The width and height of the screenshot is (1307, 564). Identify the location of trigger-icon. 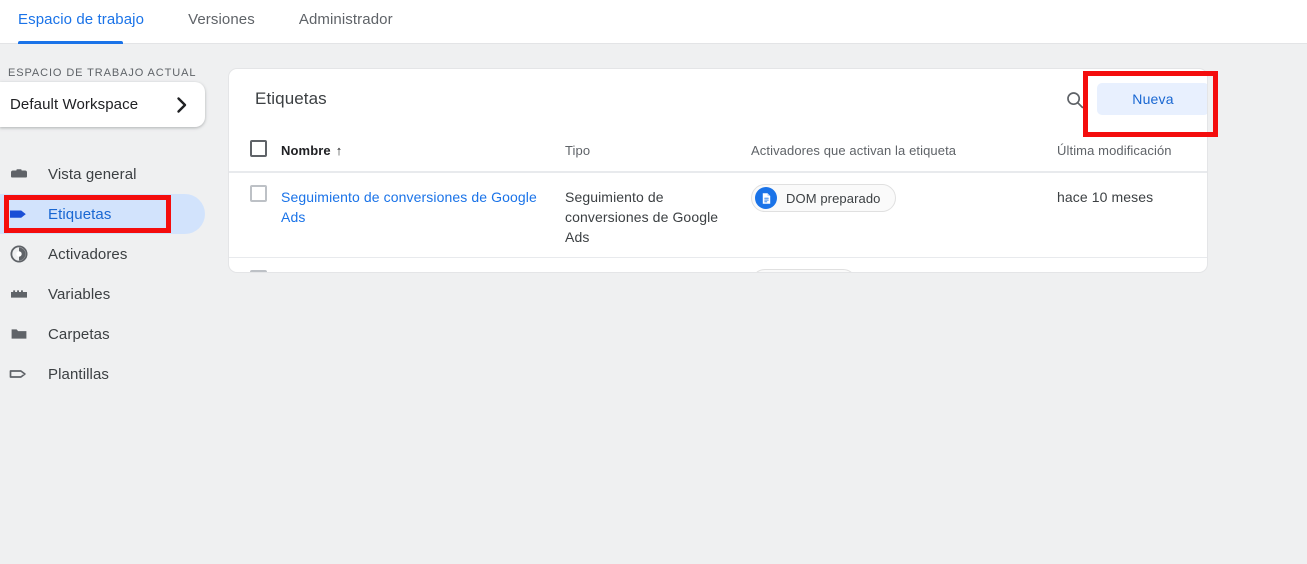
(19, 254).